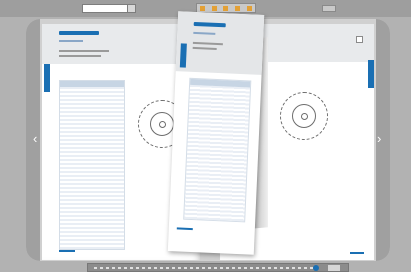  Describe the element at coordinates (359, 39) in the screenshot. I see `page-marker` at that location.